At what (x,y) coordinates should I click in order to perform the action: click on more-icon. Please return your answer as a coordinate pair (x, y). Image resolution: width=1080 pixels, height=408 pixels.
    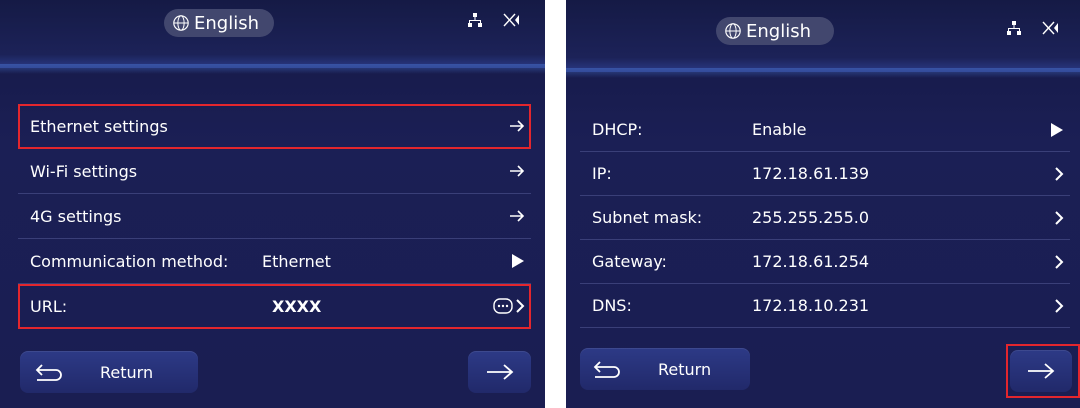
    Looking at the image, I should click on (503, 306).